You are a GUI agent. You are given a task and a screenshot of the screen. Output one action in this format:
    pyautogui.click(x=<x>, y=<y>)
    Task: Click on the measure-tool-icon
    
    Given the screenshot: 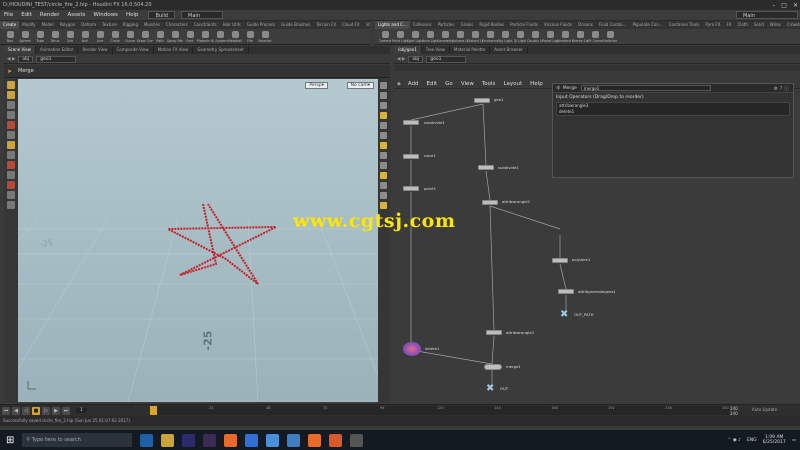 What is the action you would take?
    pyautogui.click(x=11, y=205)
    